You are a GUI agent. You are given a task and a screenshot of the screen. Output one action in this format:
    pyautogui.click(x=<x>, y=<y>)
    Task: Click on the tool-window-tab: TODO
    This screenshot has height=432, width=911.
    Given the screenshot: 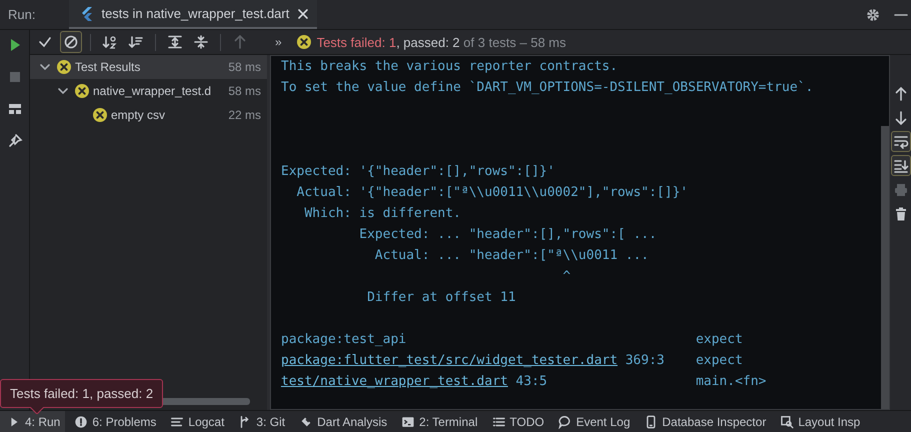 What is the action you would take?
    pyautogui.click(x=517, y=421)
    